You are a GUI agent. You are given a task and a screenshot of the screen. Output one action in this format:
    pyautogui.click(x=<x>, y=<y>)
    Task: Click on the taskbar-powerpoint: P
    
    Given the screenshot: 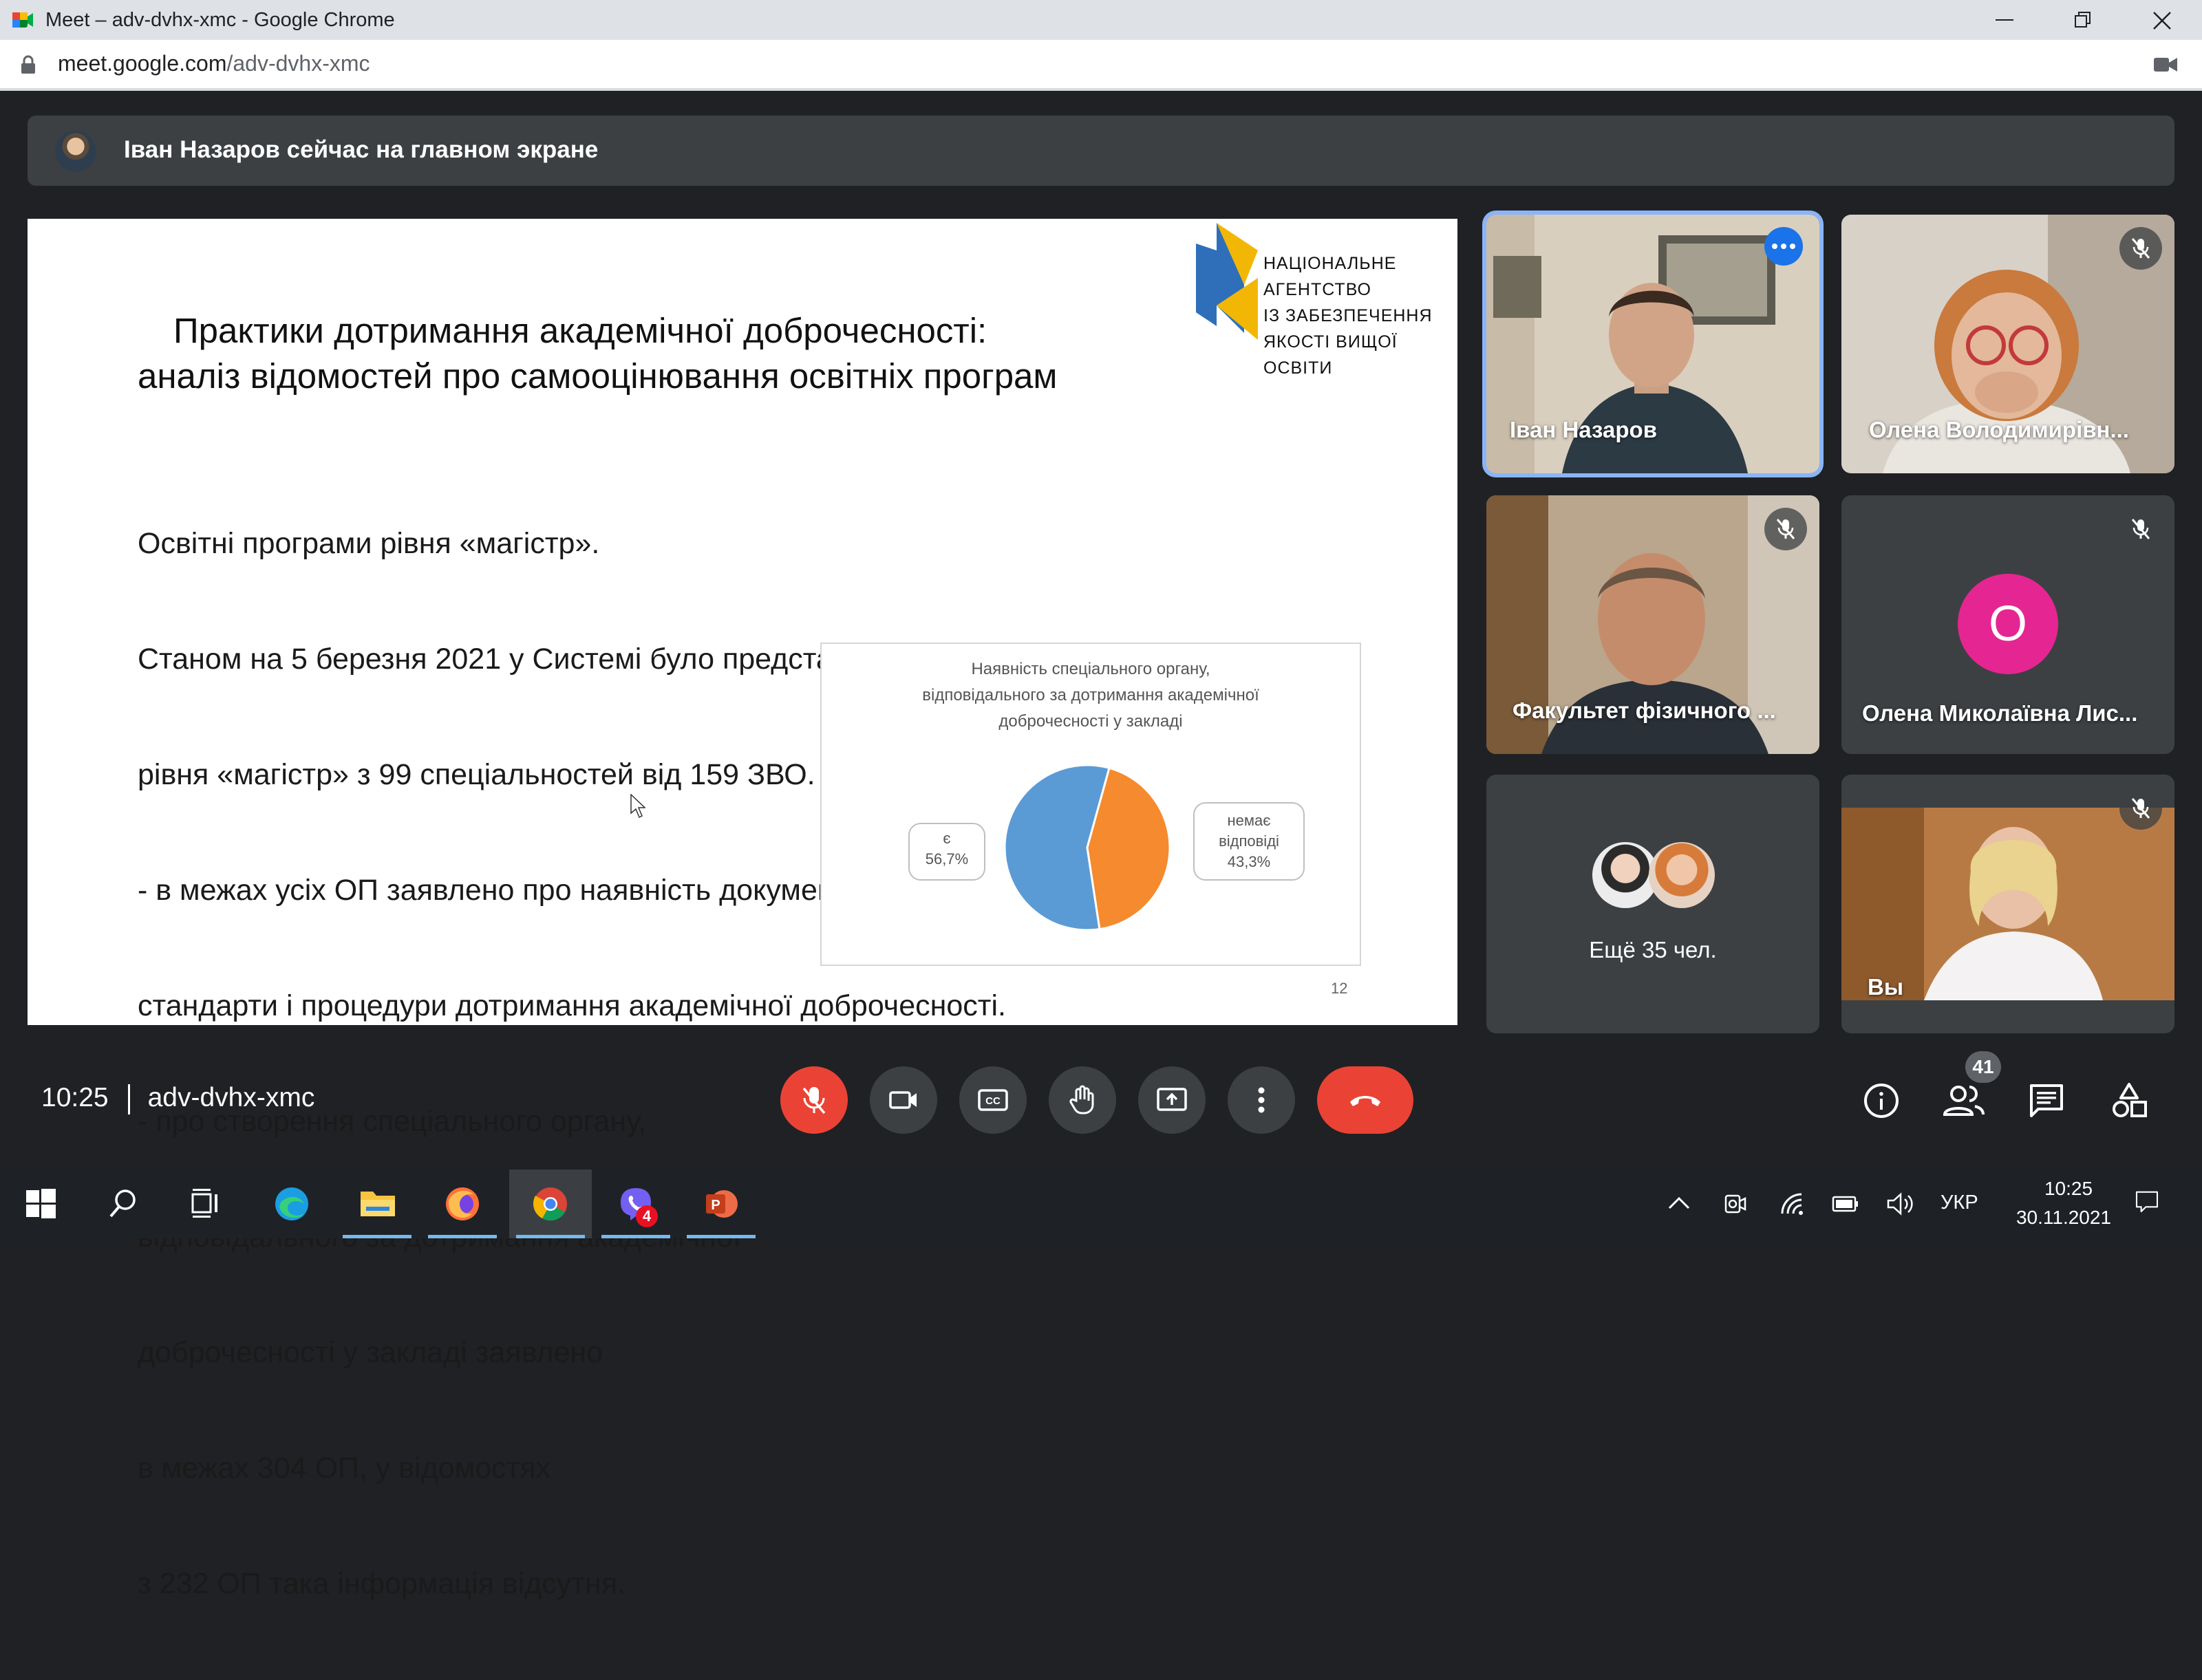 What is the action you would take?
    pyautogui.click(x=721, y=1204)
    